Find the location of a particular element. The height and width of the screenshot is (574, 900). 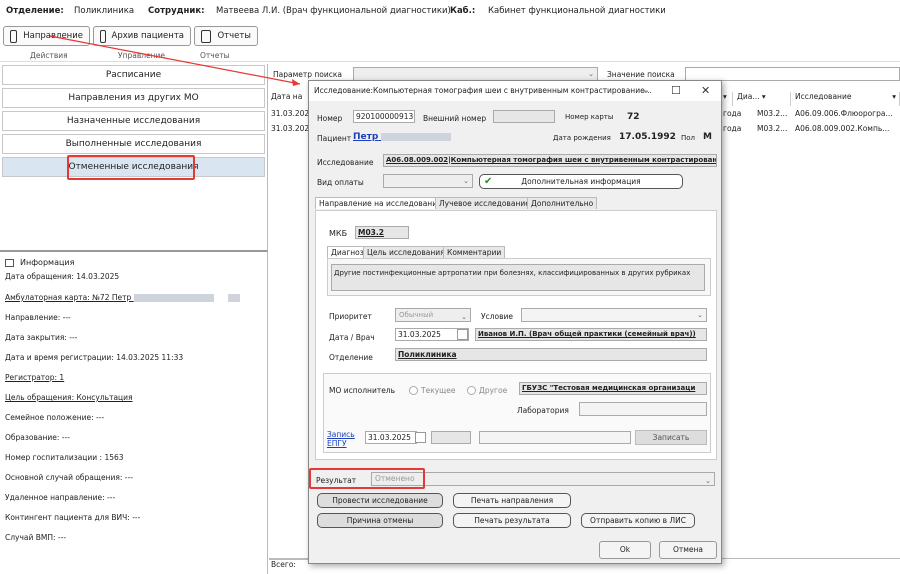

card-number: 72 is located at coordinates (633, 117).